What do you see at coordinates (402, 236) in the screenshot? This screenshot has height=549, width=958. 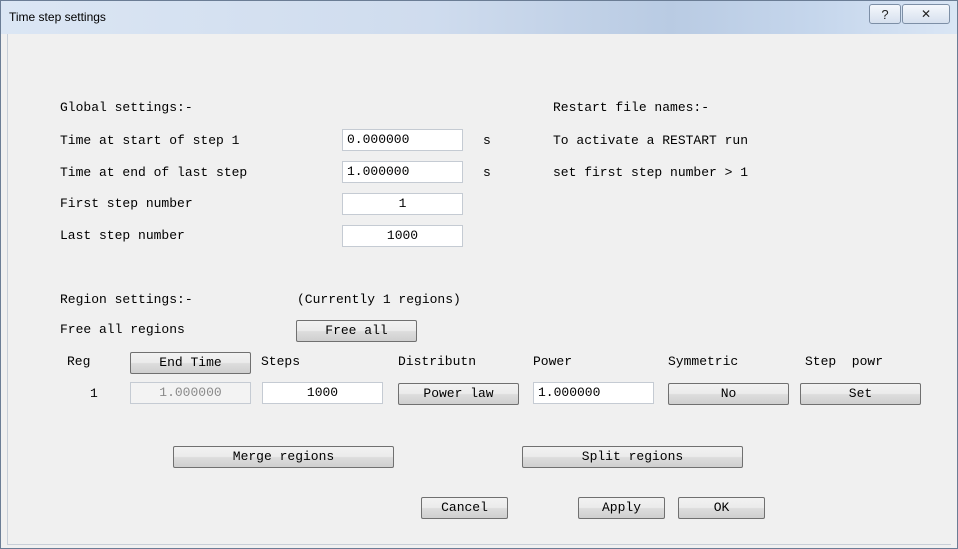 I see `last-step-field: 1000` at bounding box center [402, 236].